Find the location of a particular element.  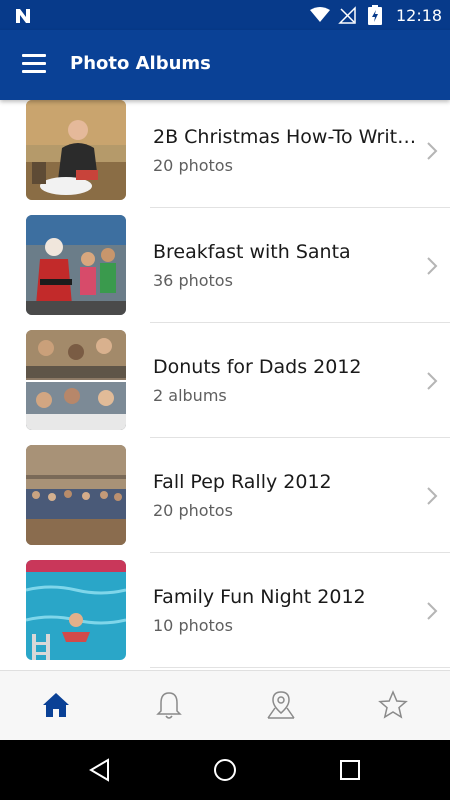

status-clock: 12:18 is located at coordinates (419, 15).